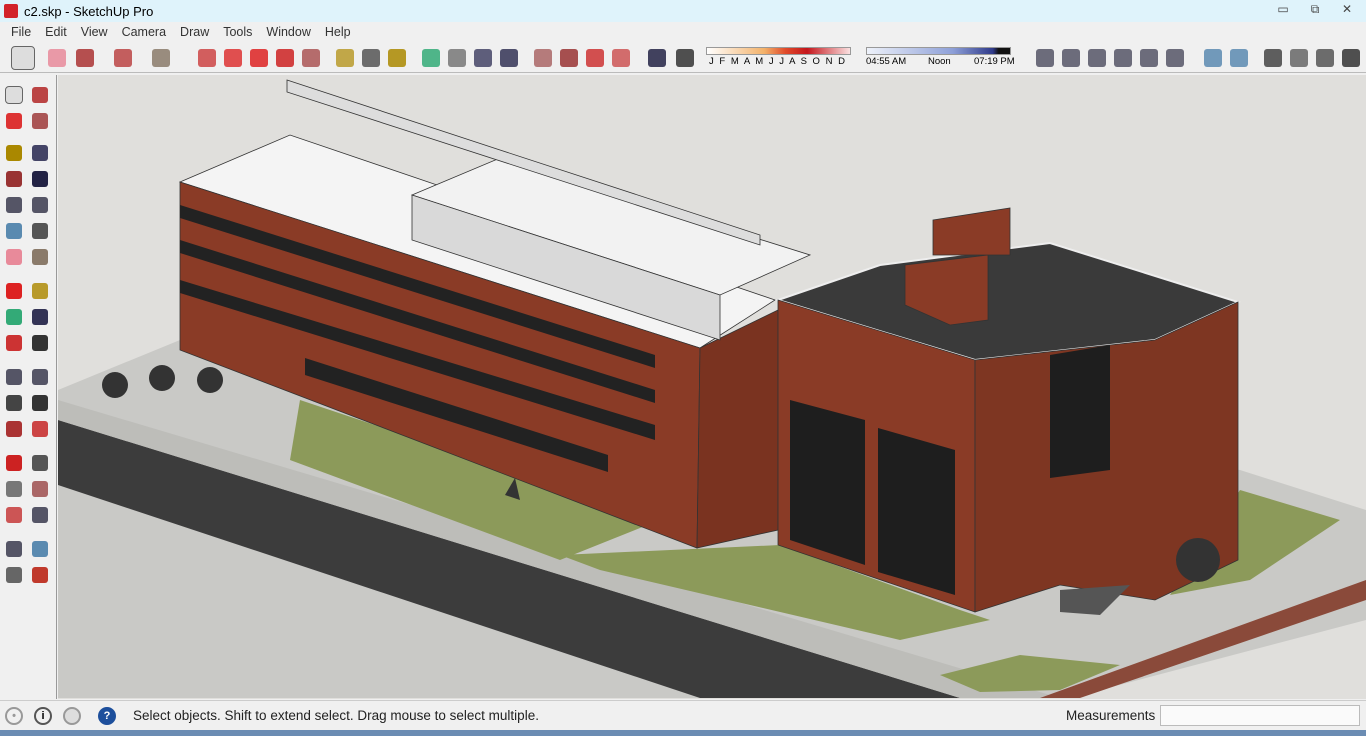  What do you see at coordinates (1299, 58) in the screenshot?
I see `hidden-line-icon` at bounding box center [1299, 58].